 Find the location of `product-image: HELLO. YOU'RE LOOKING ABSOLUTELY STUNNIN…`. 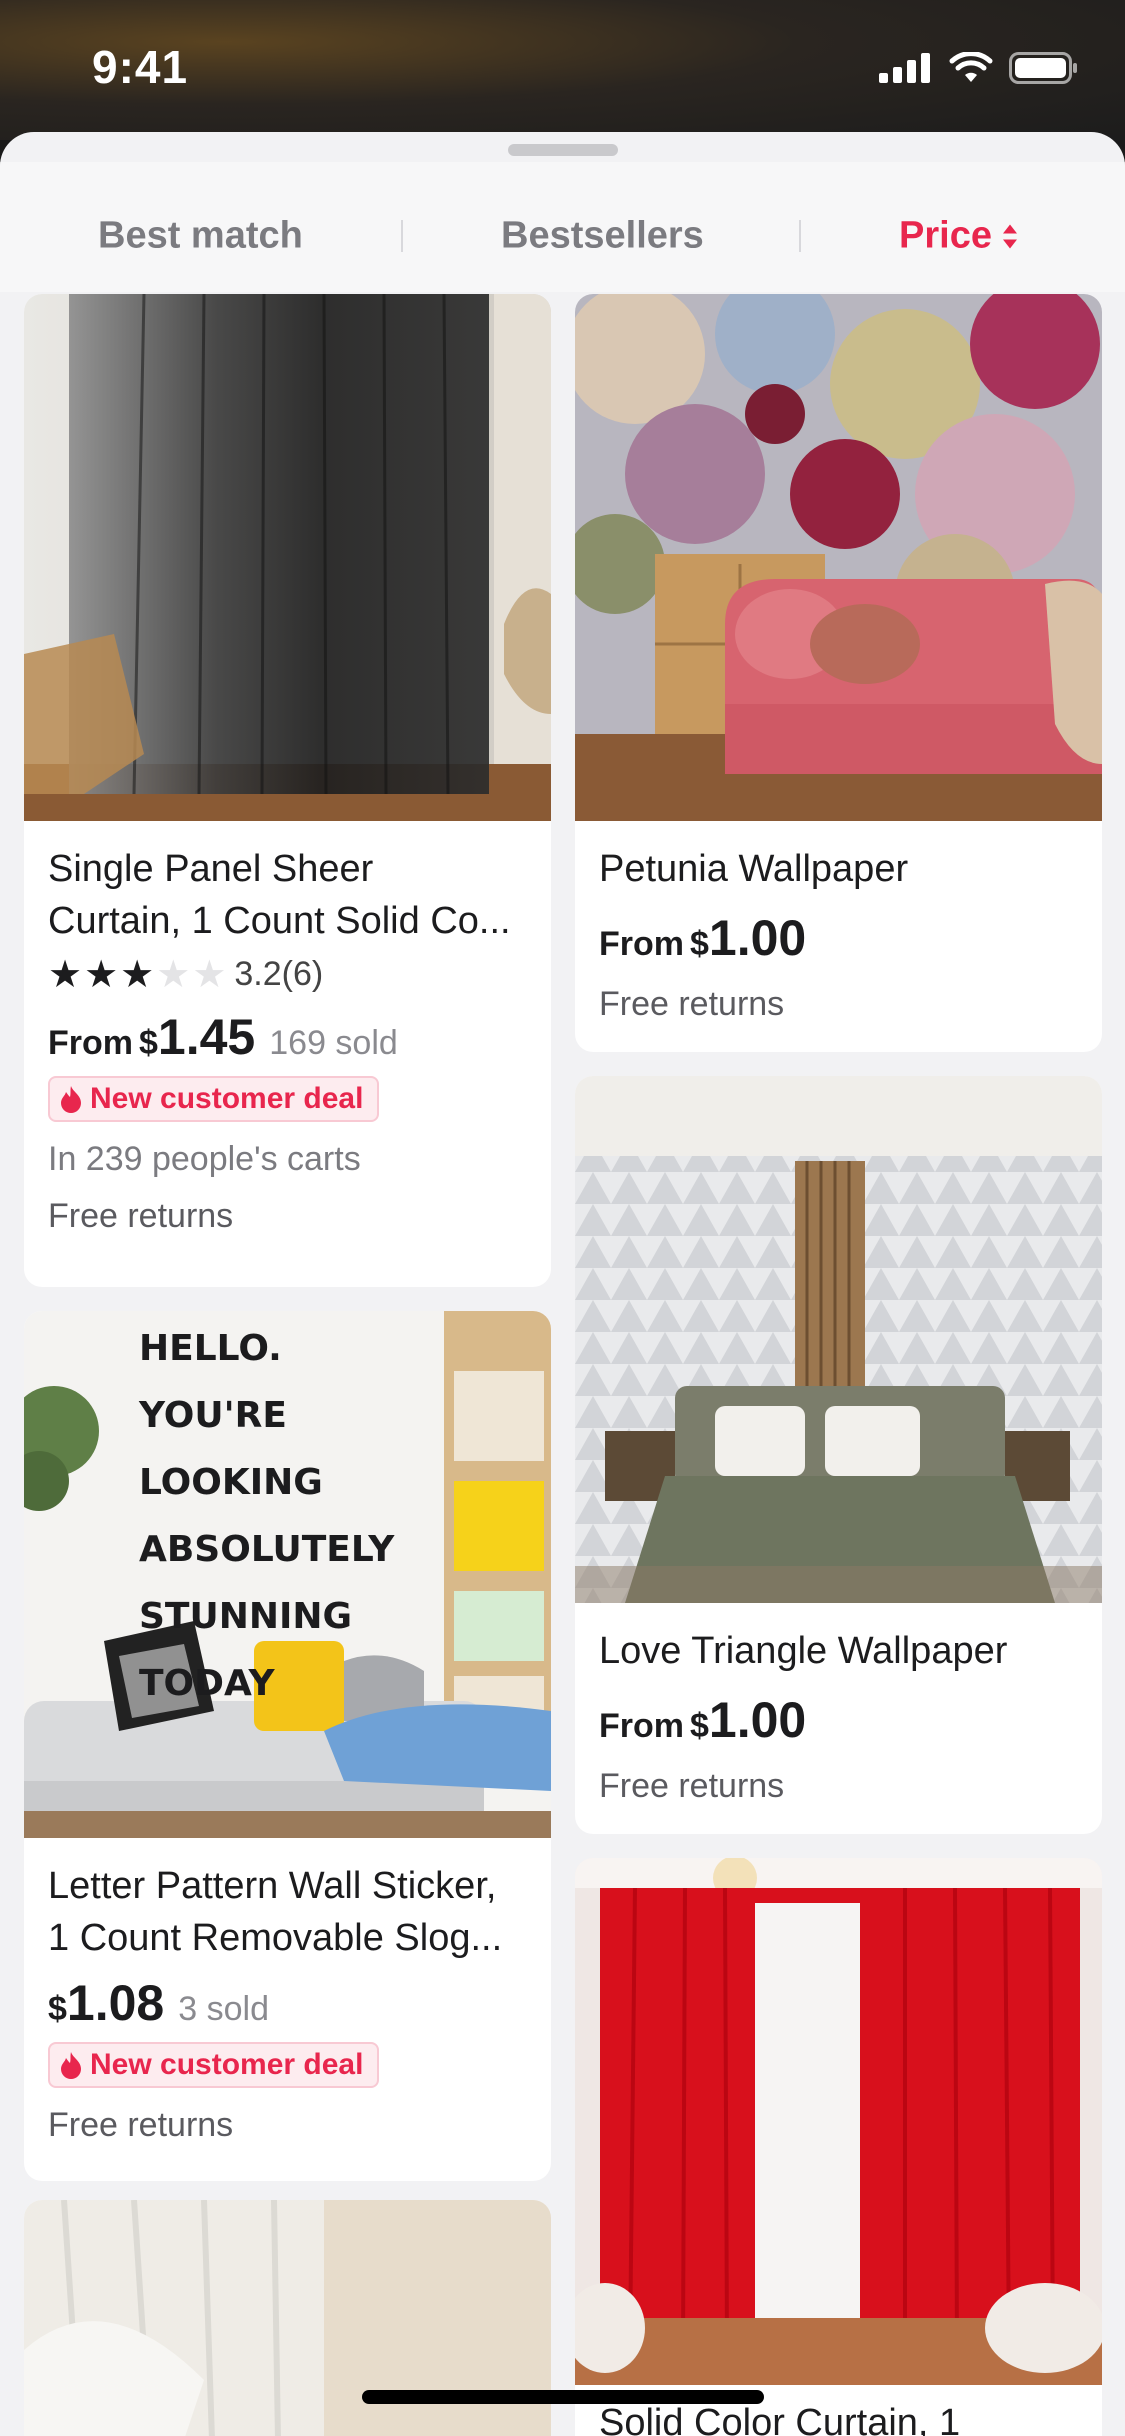

product-image: HELLO. YOU'RE LOOKING ABSOLUTELY STUNNIN… is located at coordinates (287, 1574).